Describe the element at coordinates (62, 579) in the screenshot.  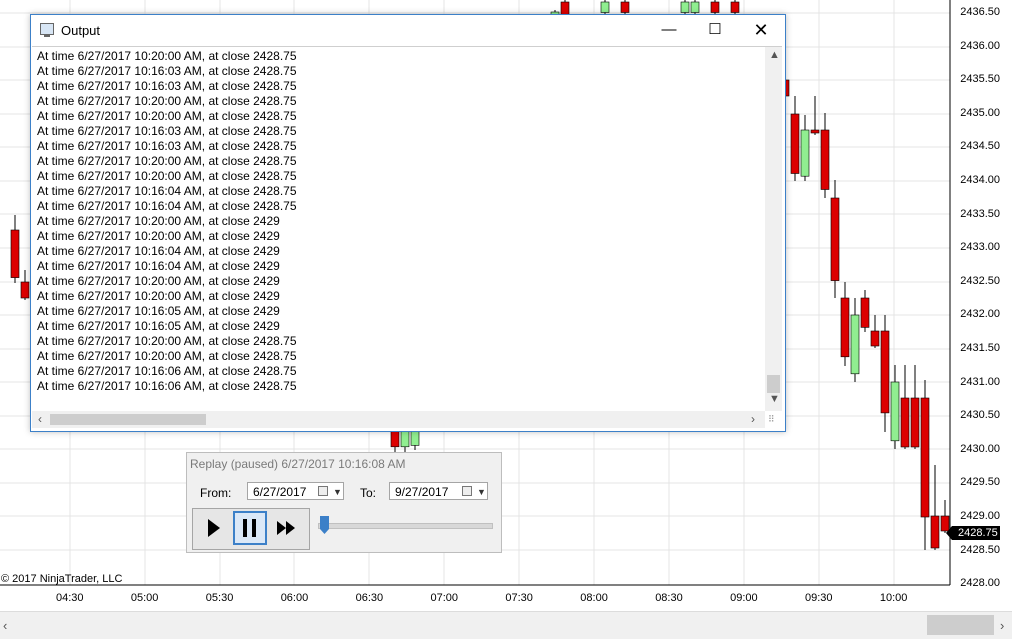
I see `copyright-text: © 2017 NinjaTrader, LLC` at that location.